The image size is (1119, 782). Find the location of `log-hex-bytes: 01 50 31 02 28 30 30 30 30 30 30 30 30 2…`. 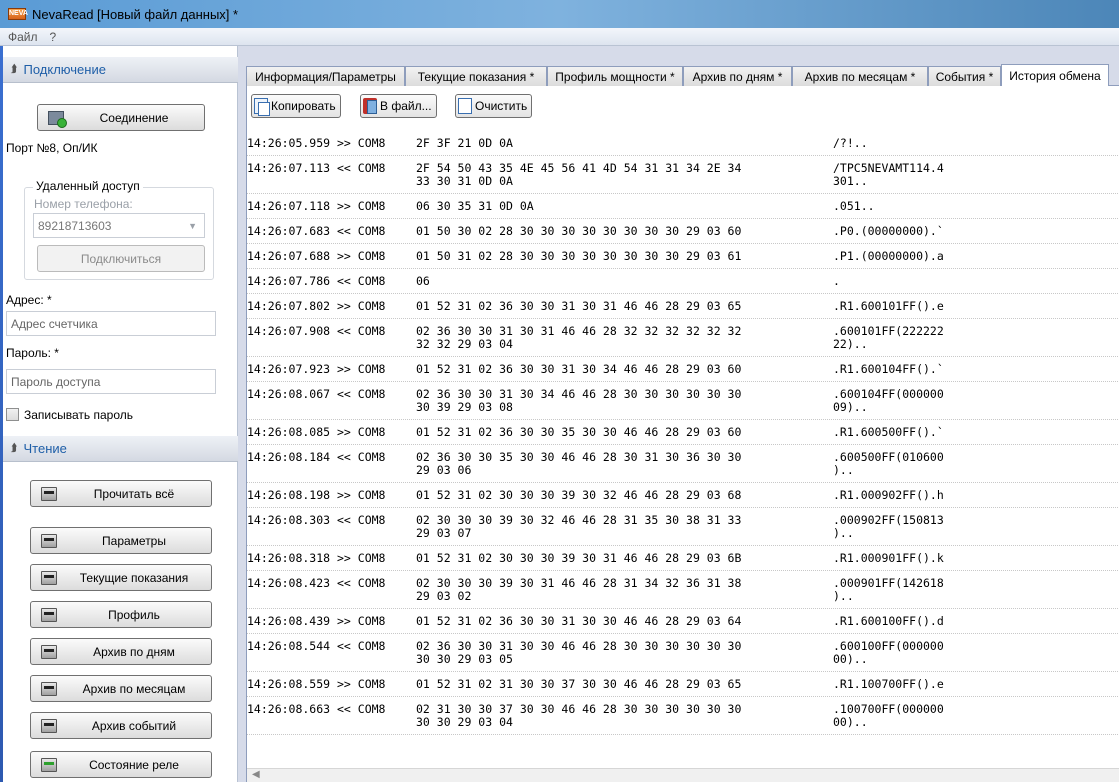

log-hex-bytes: 01 50 31 02 28 30 30 30 30 30 30 30 30 2… is located at coordinates (579, 256).